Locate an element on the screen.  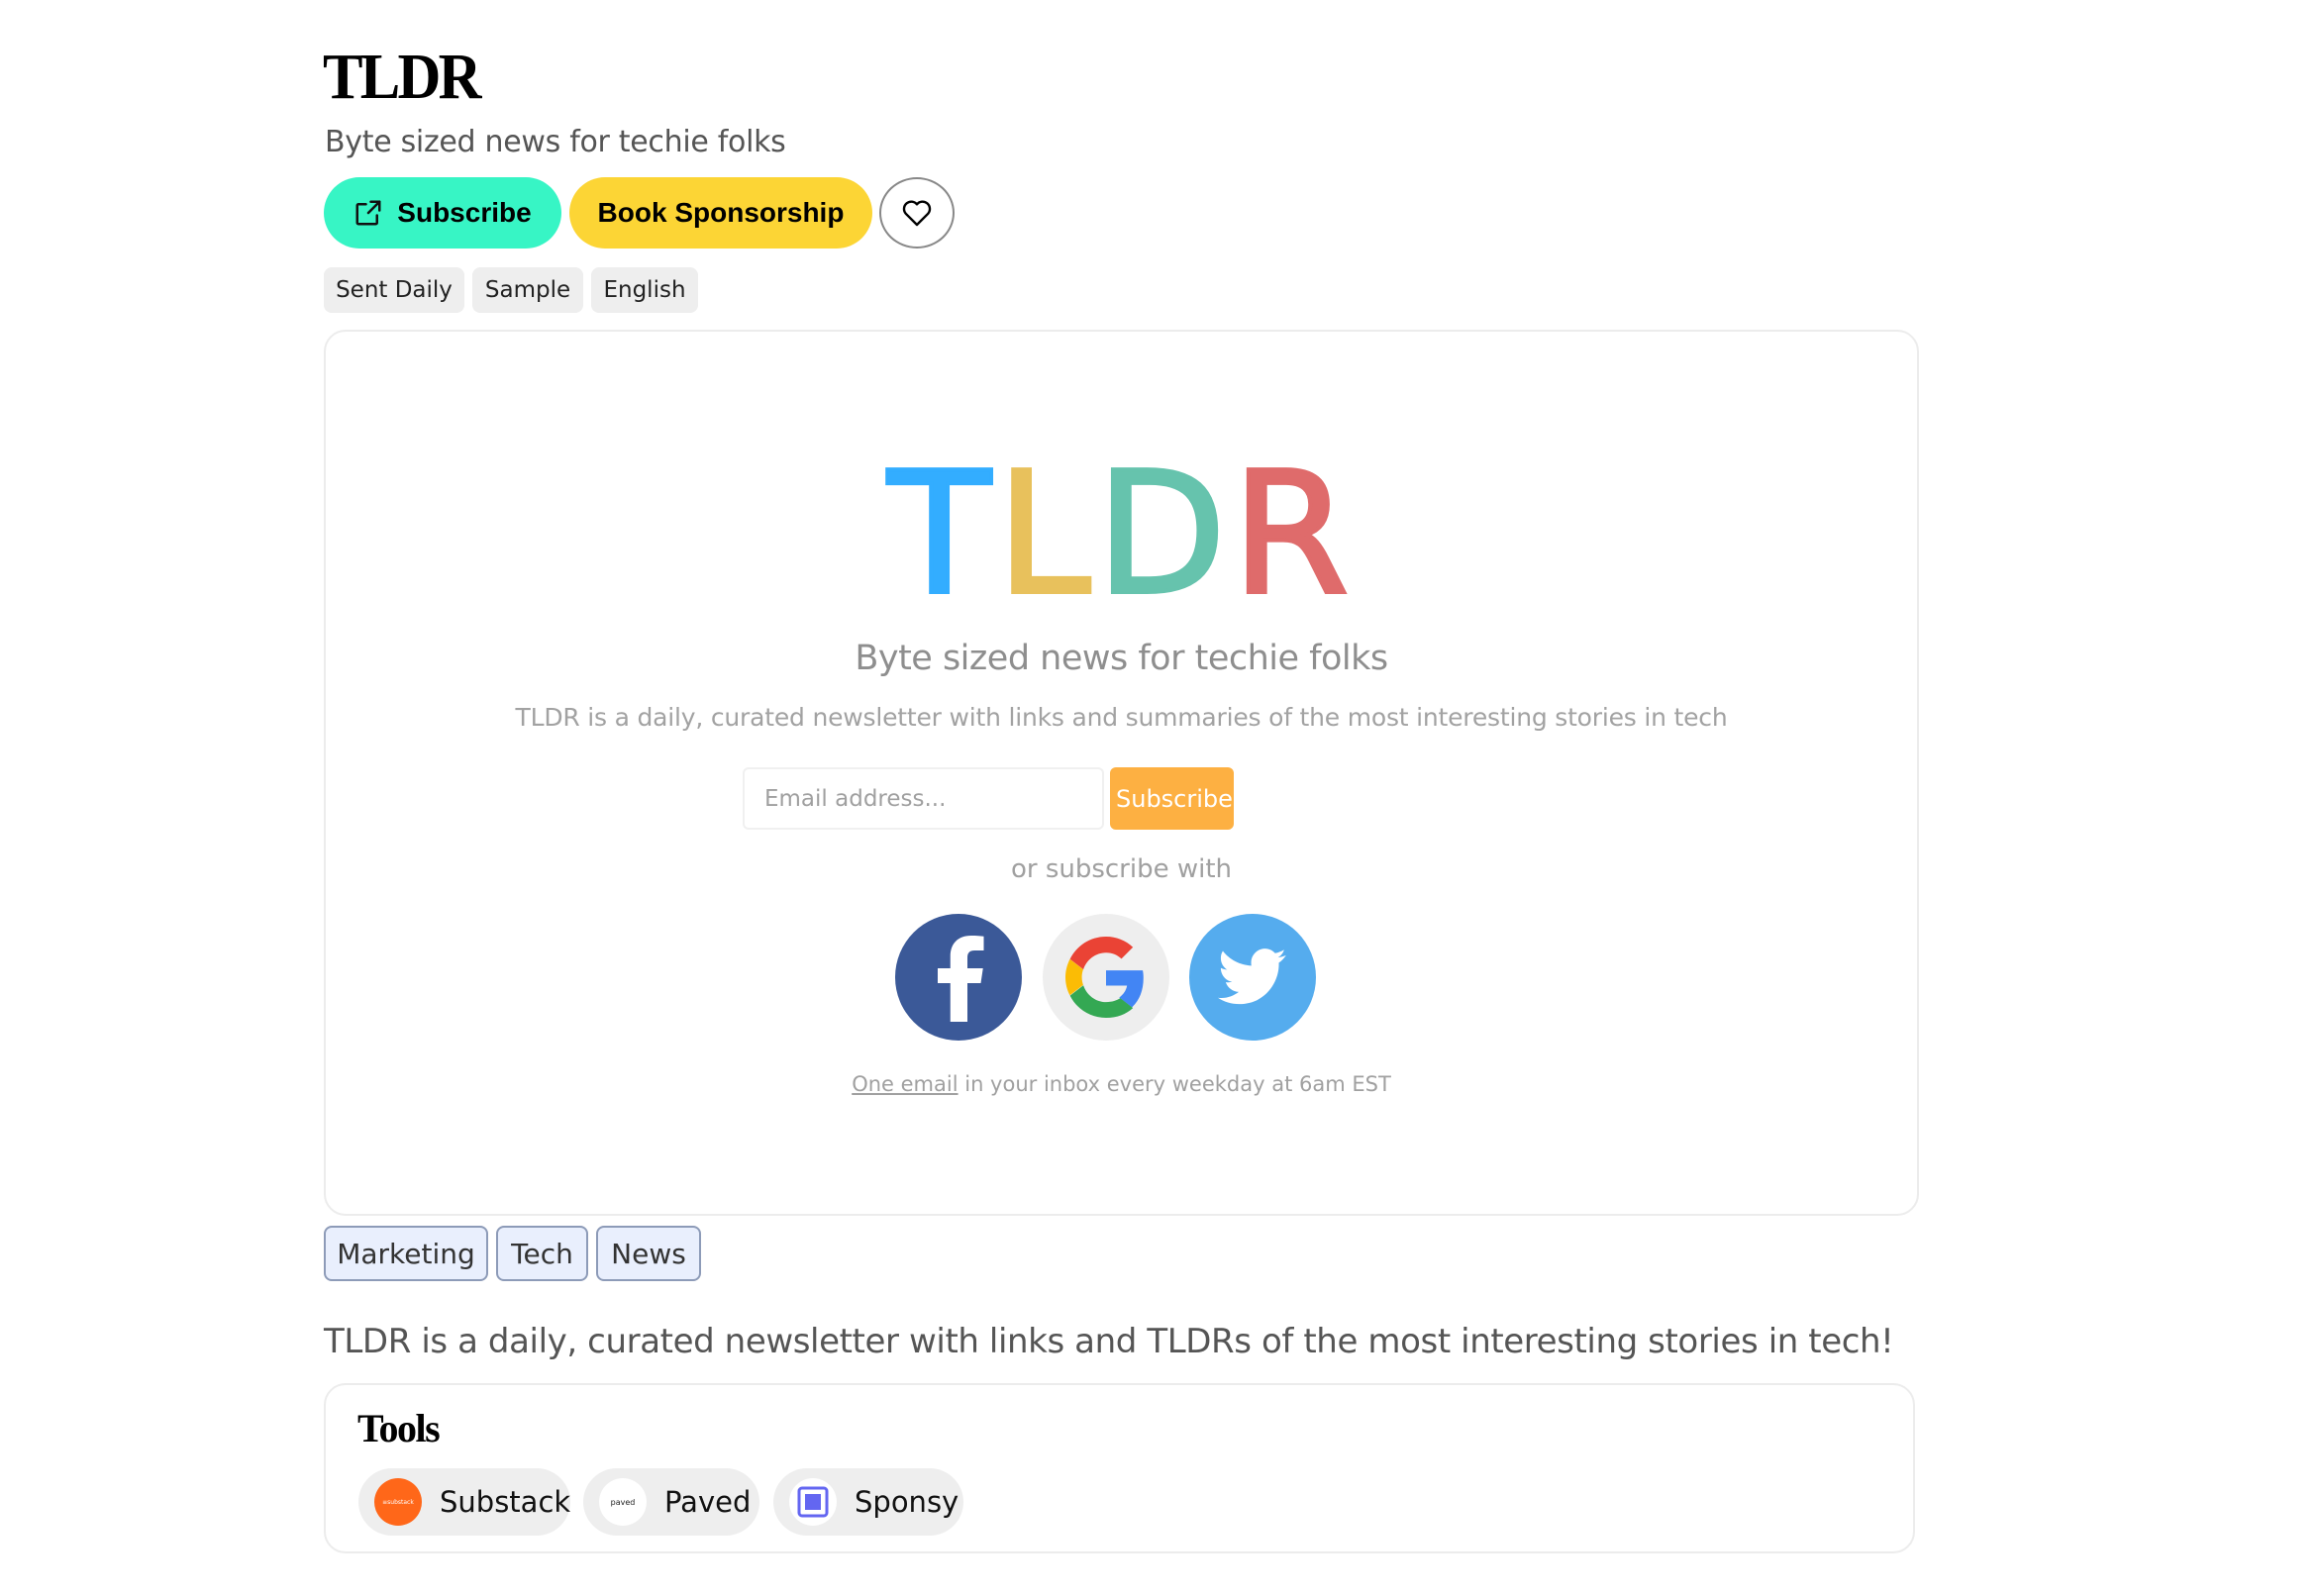
google-icon is located at coordinates (1106, 977).